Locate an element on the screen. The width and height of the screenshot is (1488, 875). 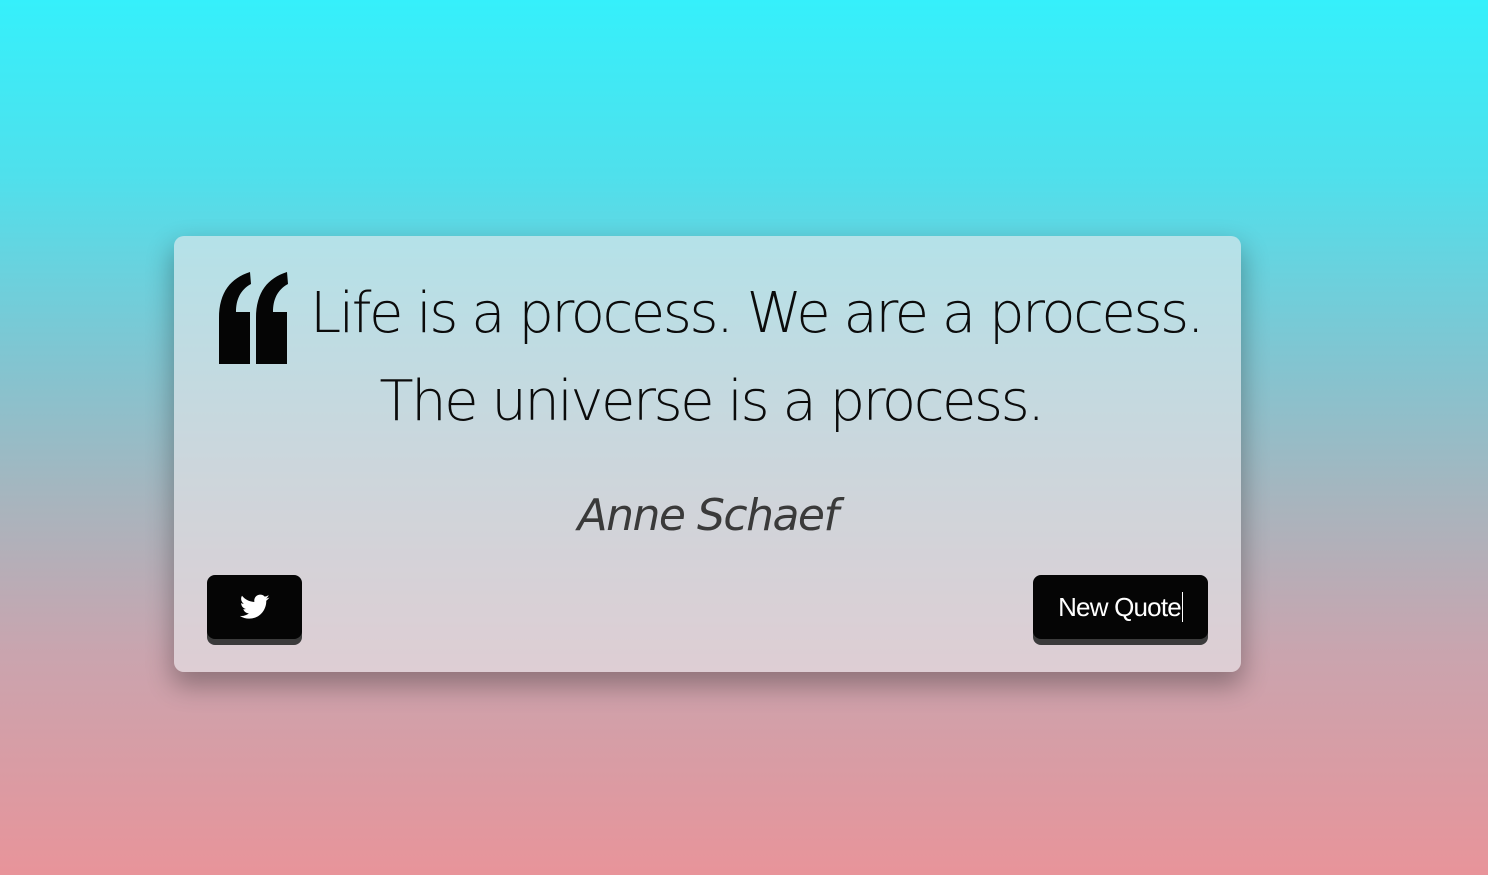
new-quote-label: New Quote is located at coordinates (1120, 606).